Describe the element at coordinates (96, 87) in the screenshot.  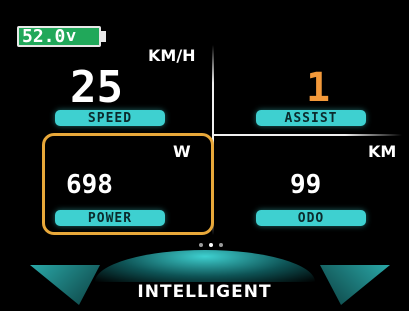
I see `speed-value: 25` at that location.